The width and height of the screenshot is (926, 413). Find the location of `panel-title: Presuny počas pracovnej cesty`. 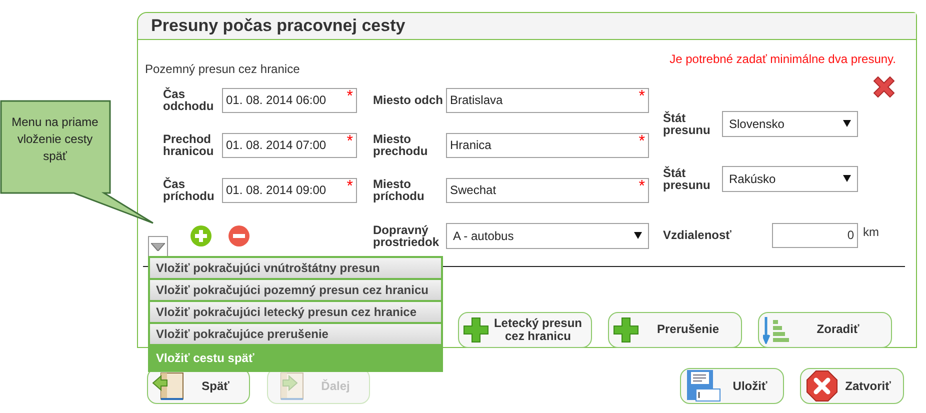

panel-title: Presuny počas pracovnej cesty is located at coordinates (278, 26).